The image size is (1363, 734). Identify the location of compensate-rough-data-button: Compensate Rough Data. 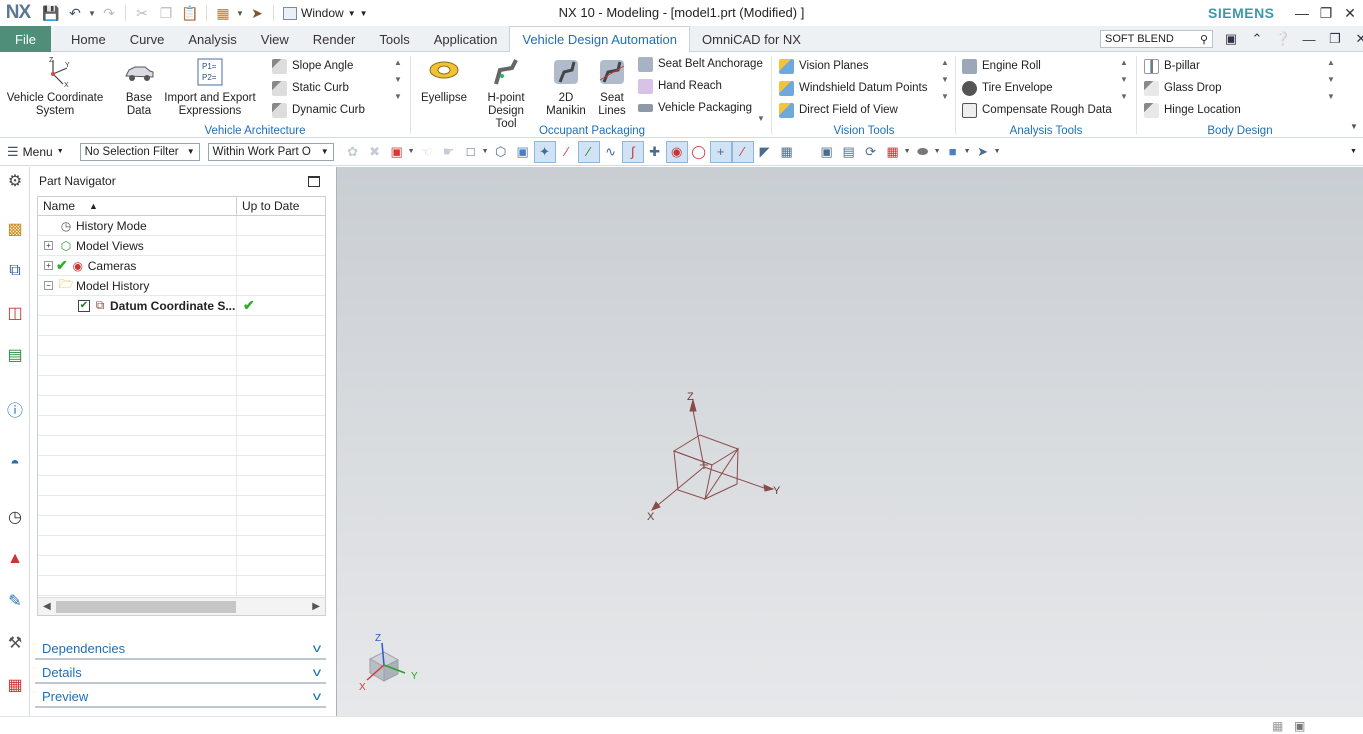
(1037, 110).